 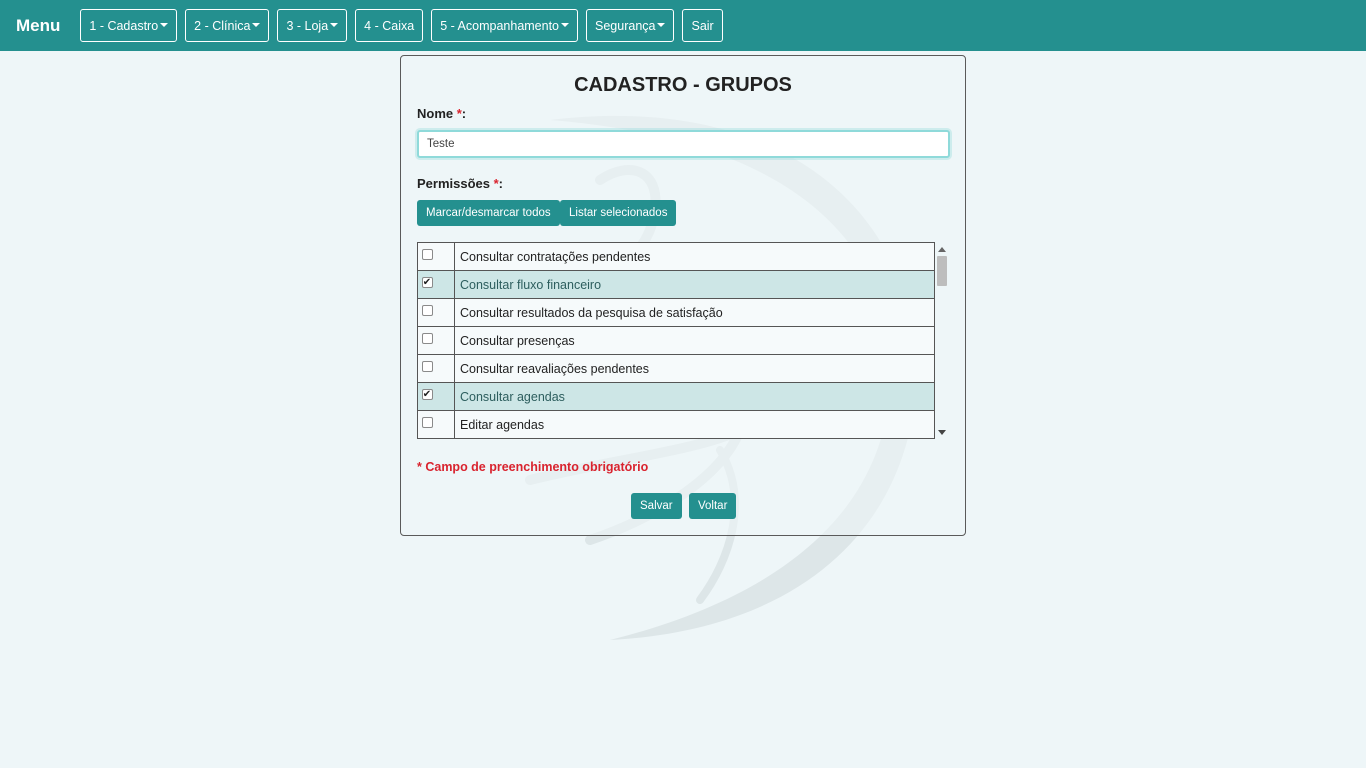 What do you see at coordinates (942, 432) in the screenshot?
I see `scroll-down-arrow-icon` at bounding box center [942, 432].